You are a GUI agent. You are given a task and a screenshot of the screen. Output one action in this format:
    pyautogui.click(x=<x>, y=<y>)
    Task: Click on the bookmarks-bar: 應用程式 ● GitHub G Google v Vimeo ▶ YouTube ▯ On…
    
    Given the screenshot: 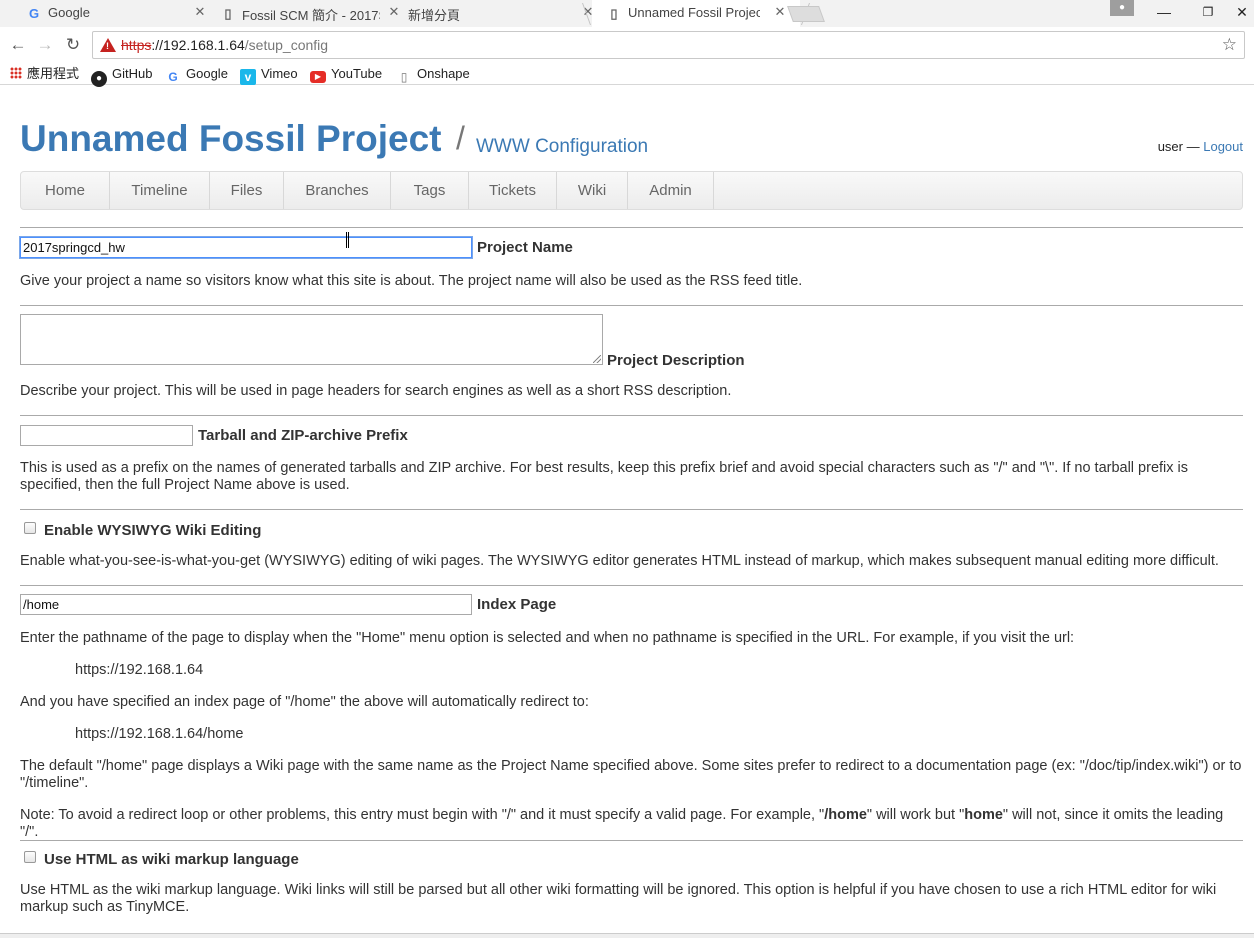 What is the action you would take?
    pyautogui.click(x=627, y=75)
    